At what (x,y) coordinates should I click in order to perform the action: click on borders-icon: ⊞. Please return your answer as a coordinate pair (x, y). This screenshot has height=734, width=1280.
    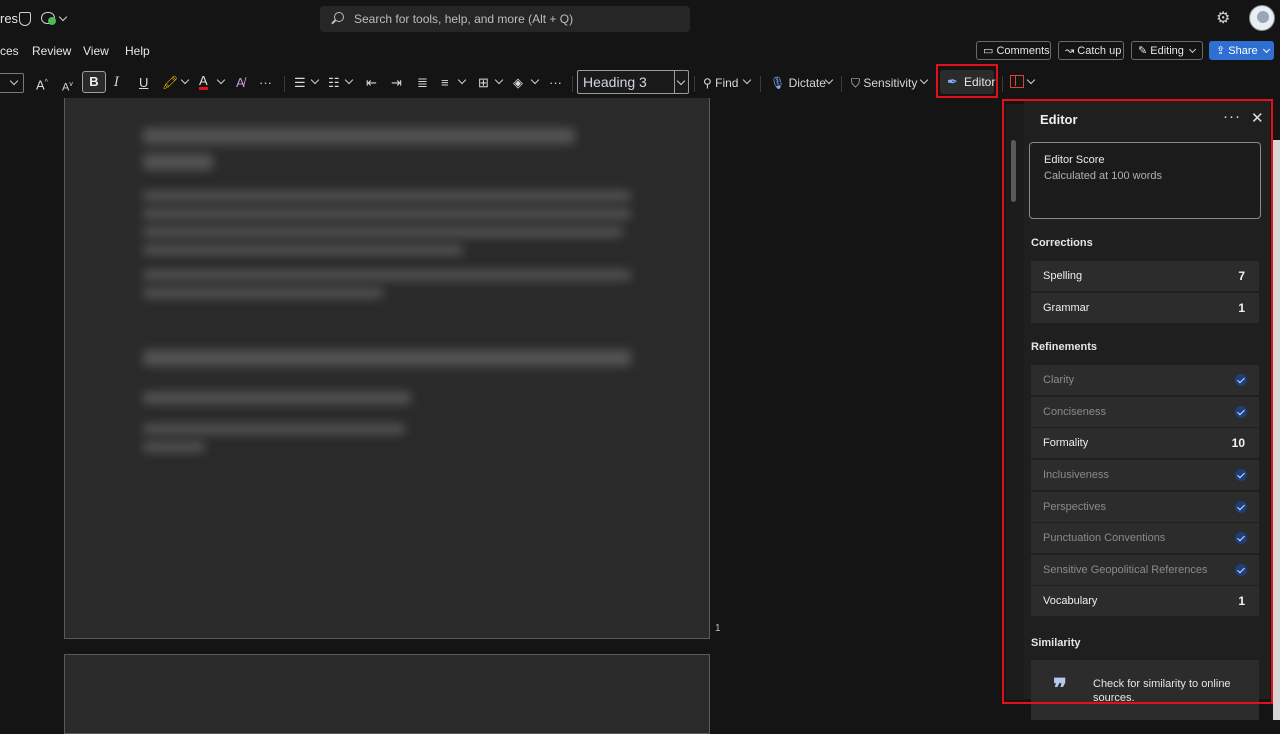
    Looking at the image, I should click on (483, 83).